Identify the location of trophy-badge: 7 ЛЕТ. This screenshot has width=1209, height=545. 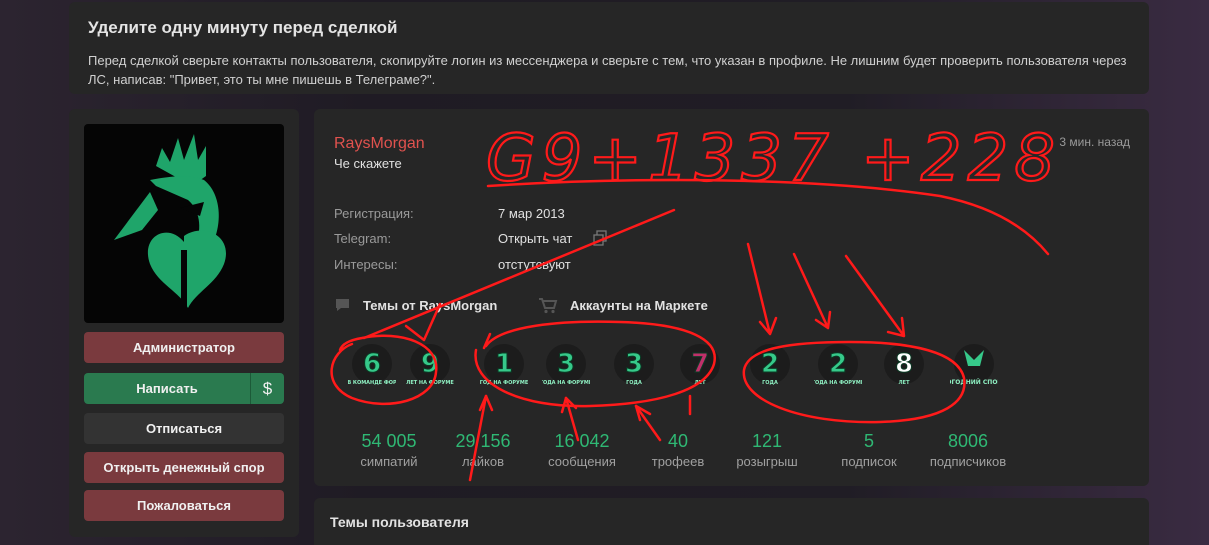
(700, 366).